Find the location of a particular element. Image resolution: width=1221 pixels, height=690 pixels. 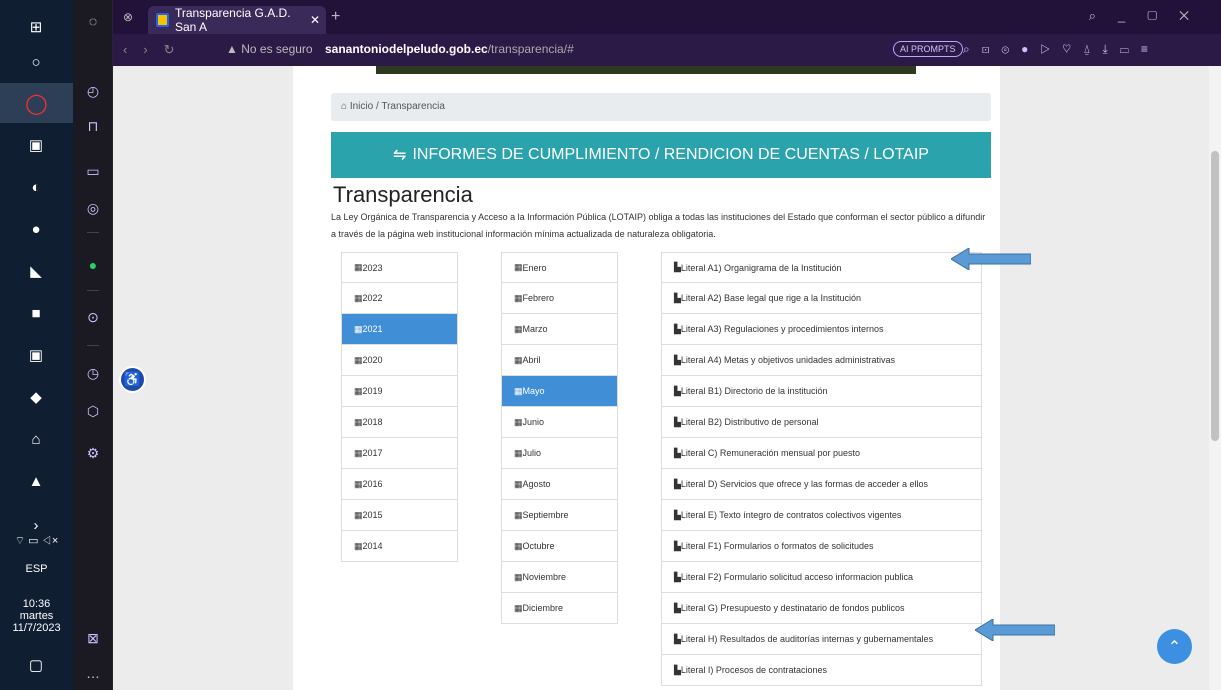

tab-close-icon: ✕ is located at coordinates (315, 20).